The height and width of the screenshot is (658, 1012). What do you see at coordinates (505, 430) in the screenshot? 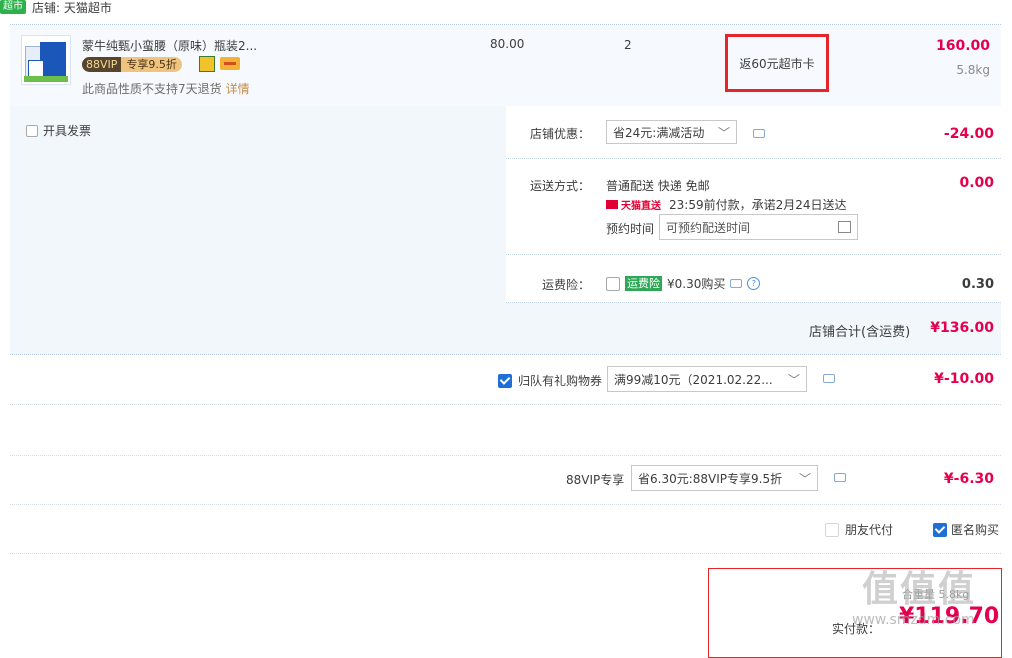
I see `empty-row` at bounding box center [505, 430].